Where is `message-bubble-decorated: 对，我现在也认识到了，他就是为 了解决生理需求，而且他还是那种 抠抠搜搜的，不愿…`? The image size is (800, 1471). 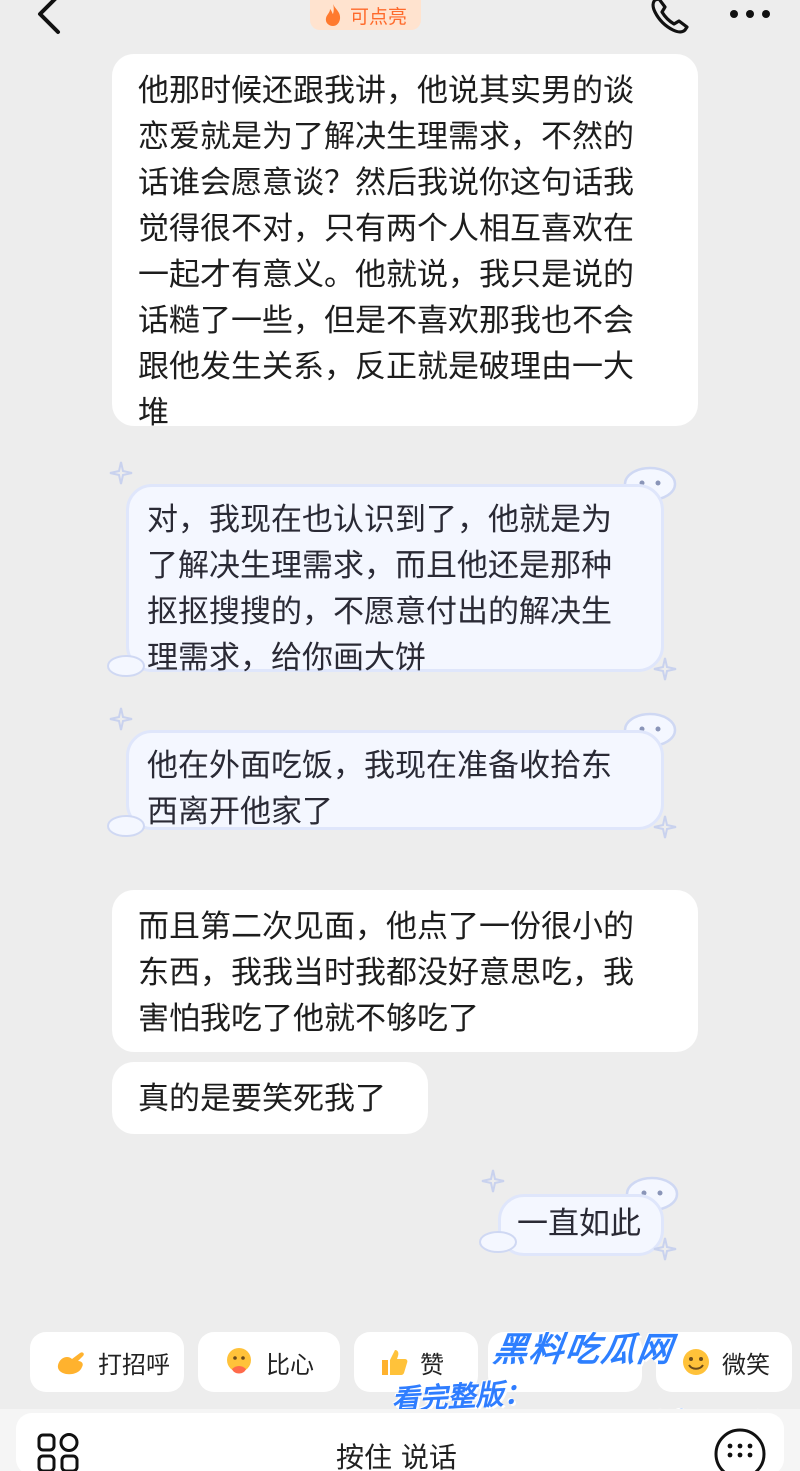
message-bubble-decorated: 对，我现在也认识到了，他就是为 了解决生理需求，而且他还是那种 抠抠搜搜的，不愿… is located at coordinates (395, 580).